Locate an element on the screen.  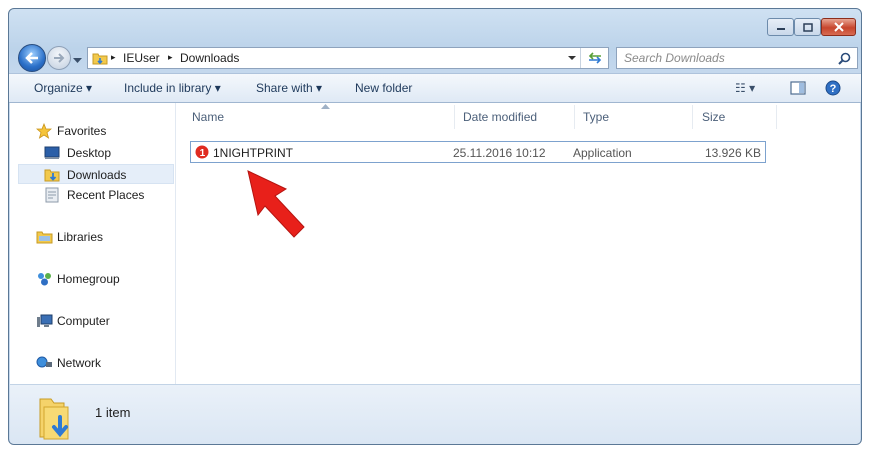
sidebar-item-label: Homegroup is located at coordinates (88, 279).